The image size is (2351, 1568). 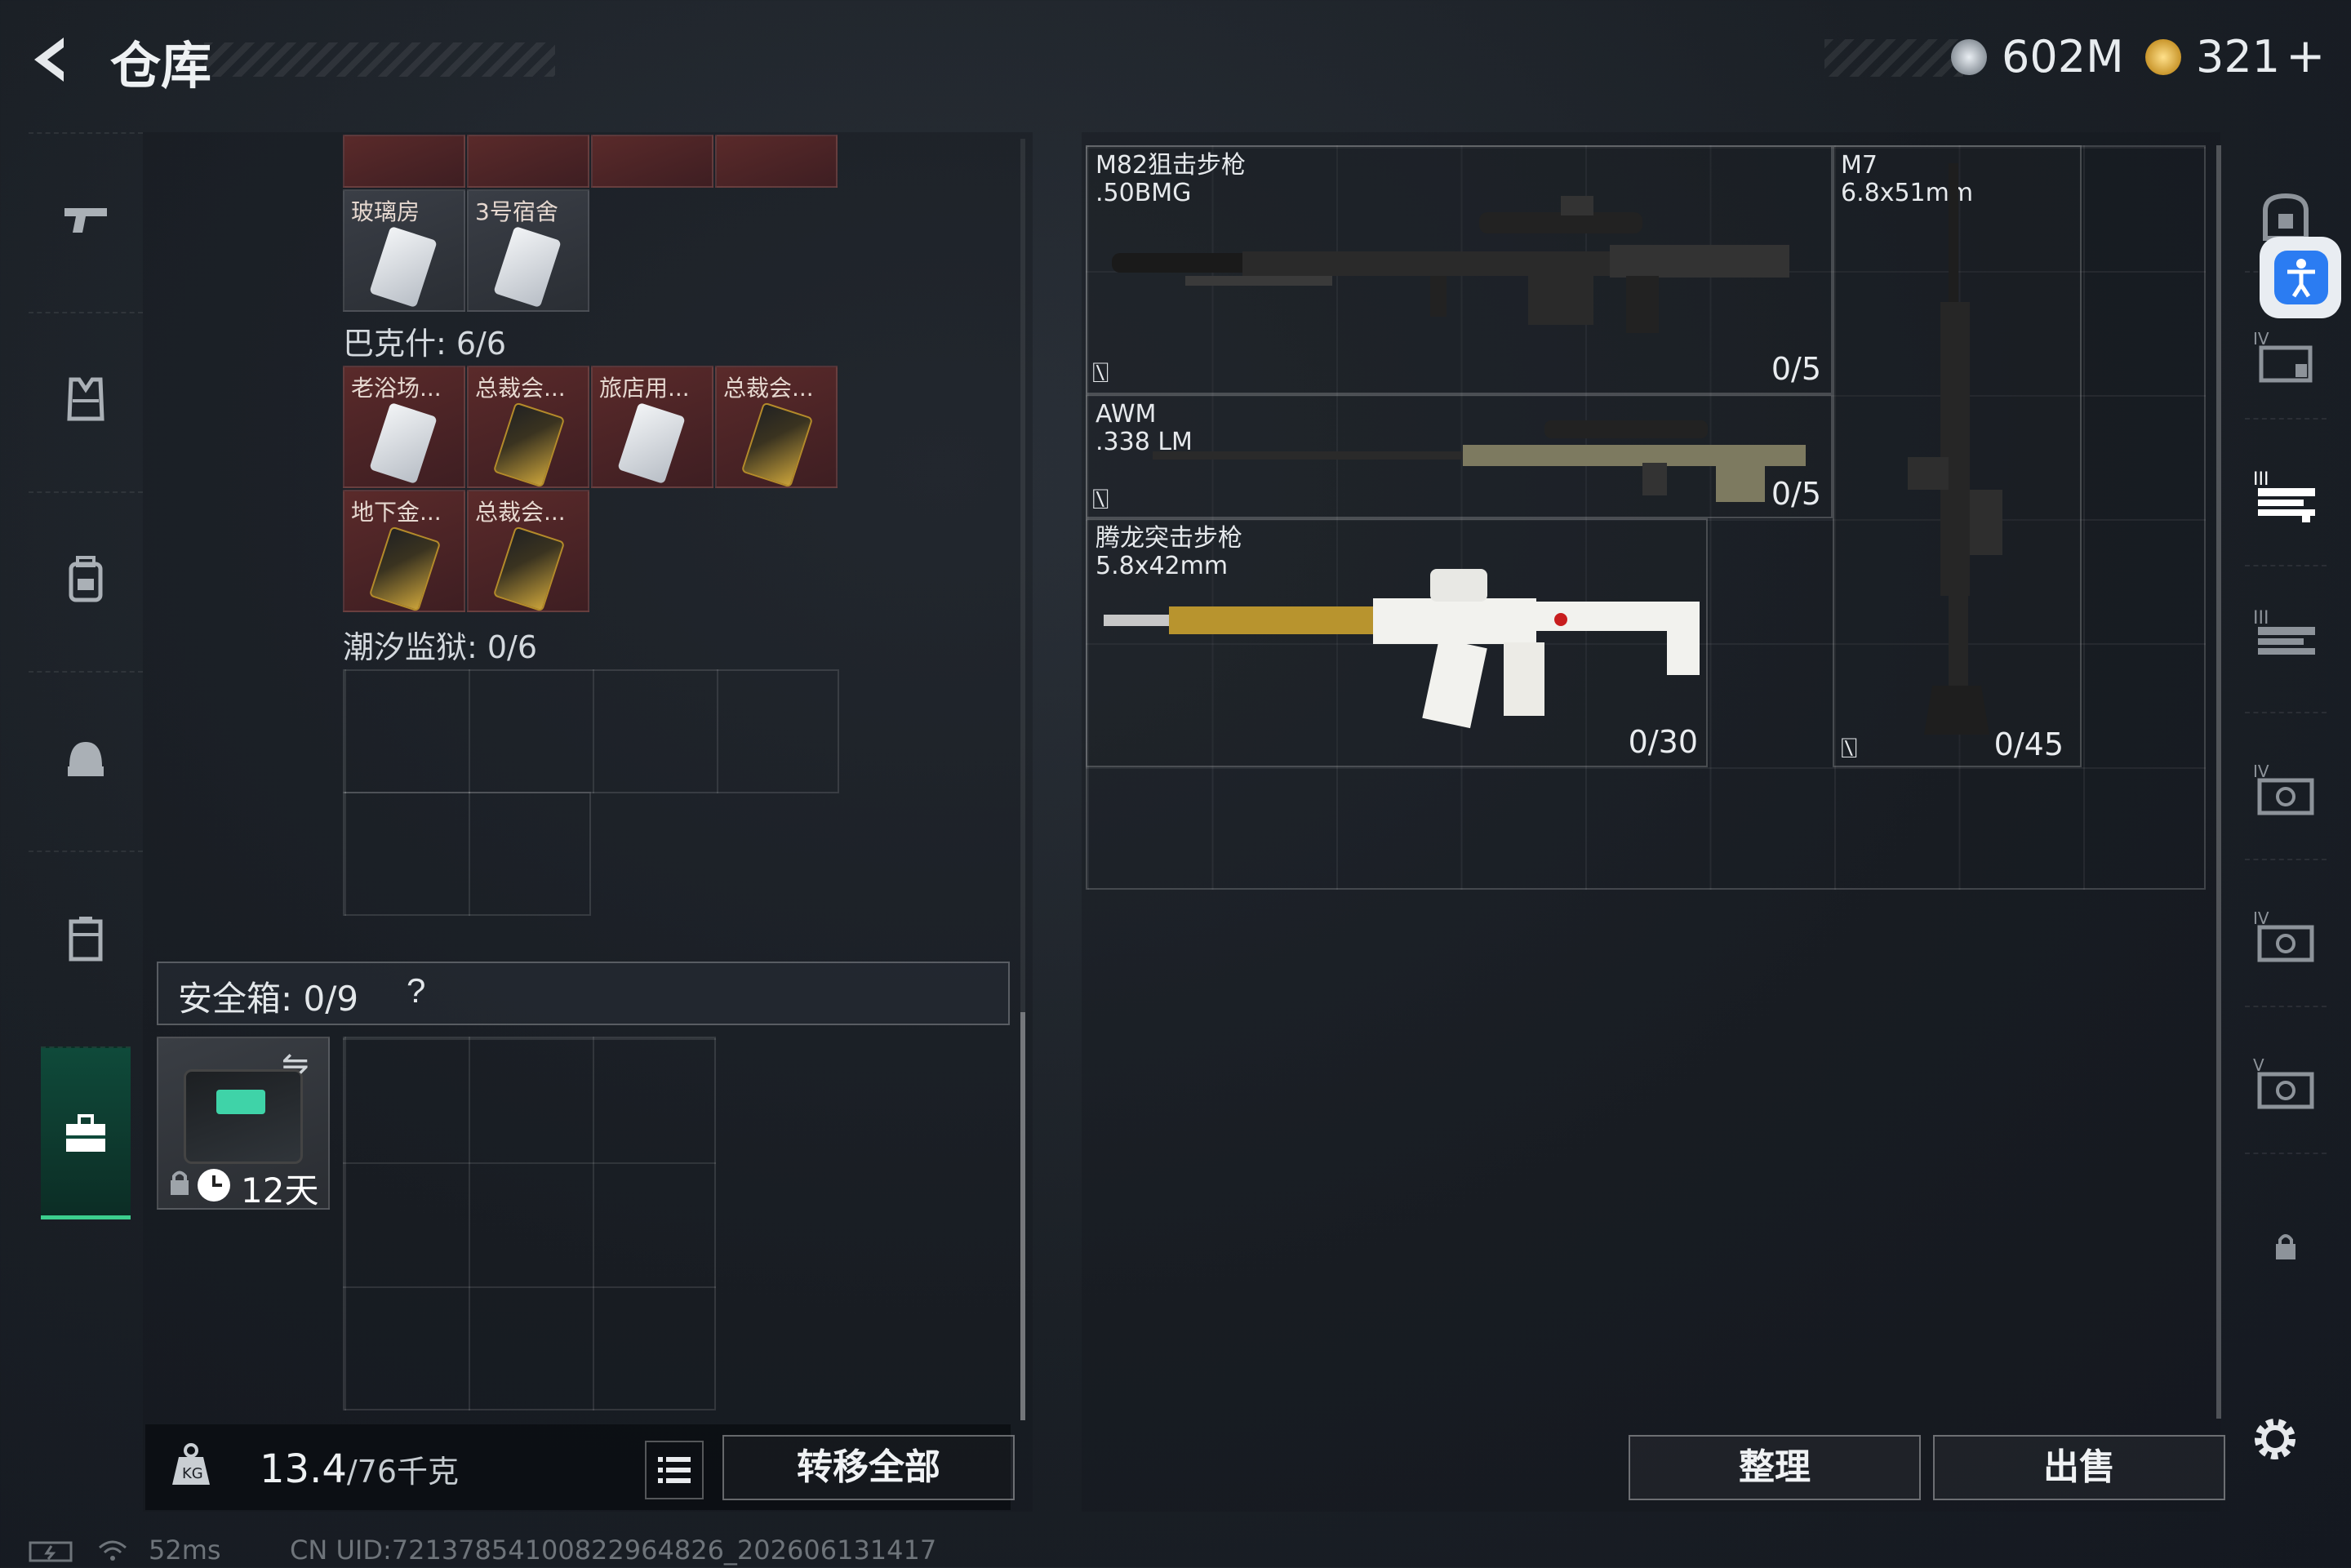 What do you see at coordinates (331, 999) in the screenshot?
I see `safe-count: 0/9` at bounding box center [331, 999].